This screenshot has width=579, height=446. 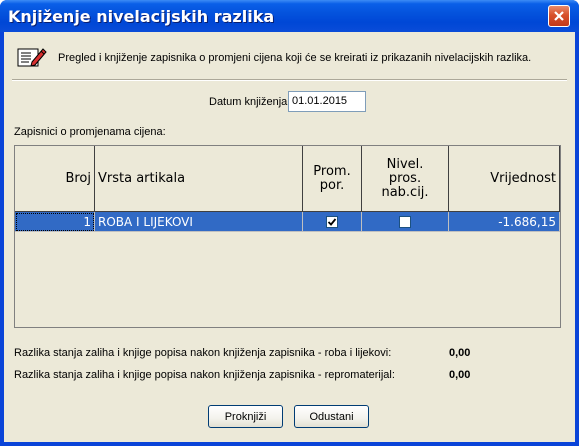 What do you see at coordinates (327, 101) in the screenshot?
I see `posting-date-field: 01.01.2015` at bounding box center [327, 101].